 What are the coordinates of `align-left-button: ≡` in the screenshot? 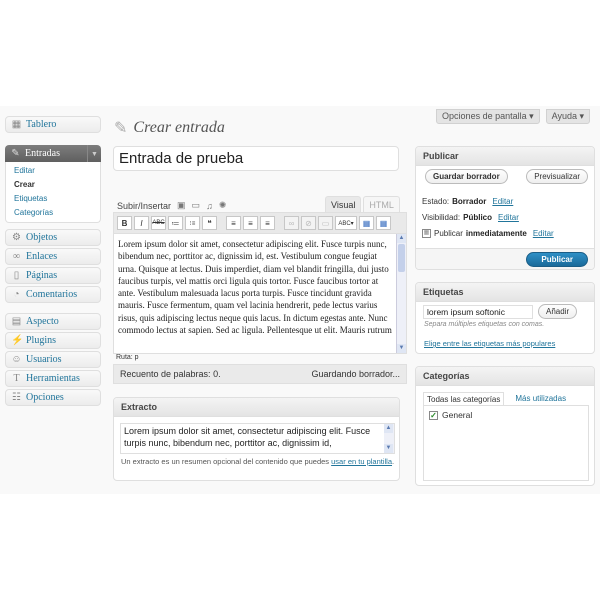 It's located at (233, 223).